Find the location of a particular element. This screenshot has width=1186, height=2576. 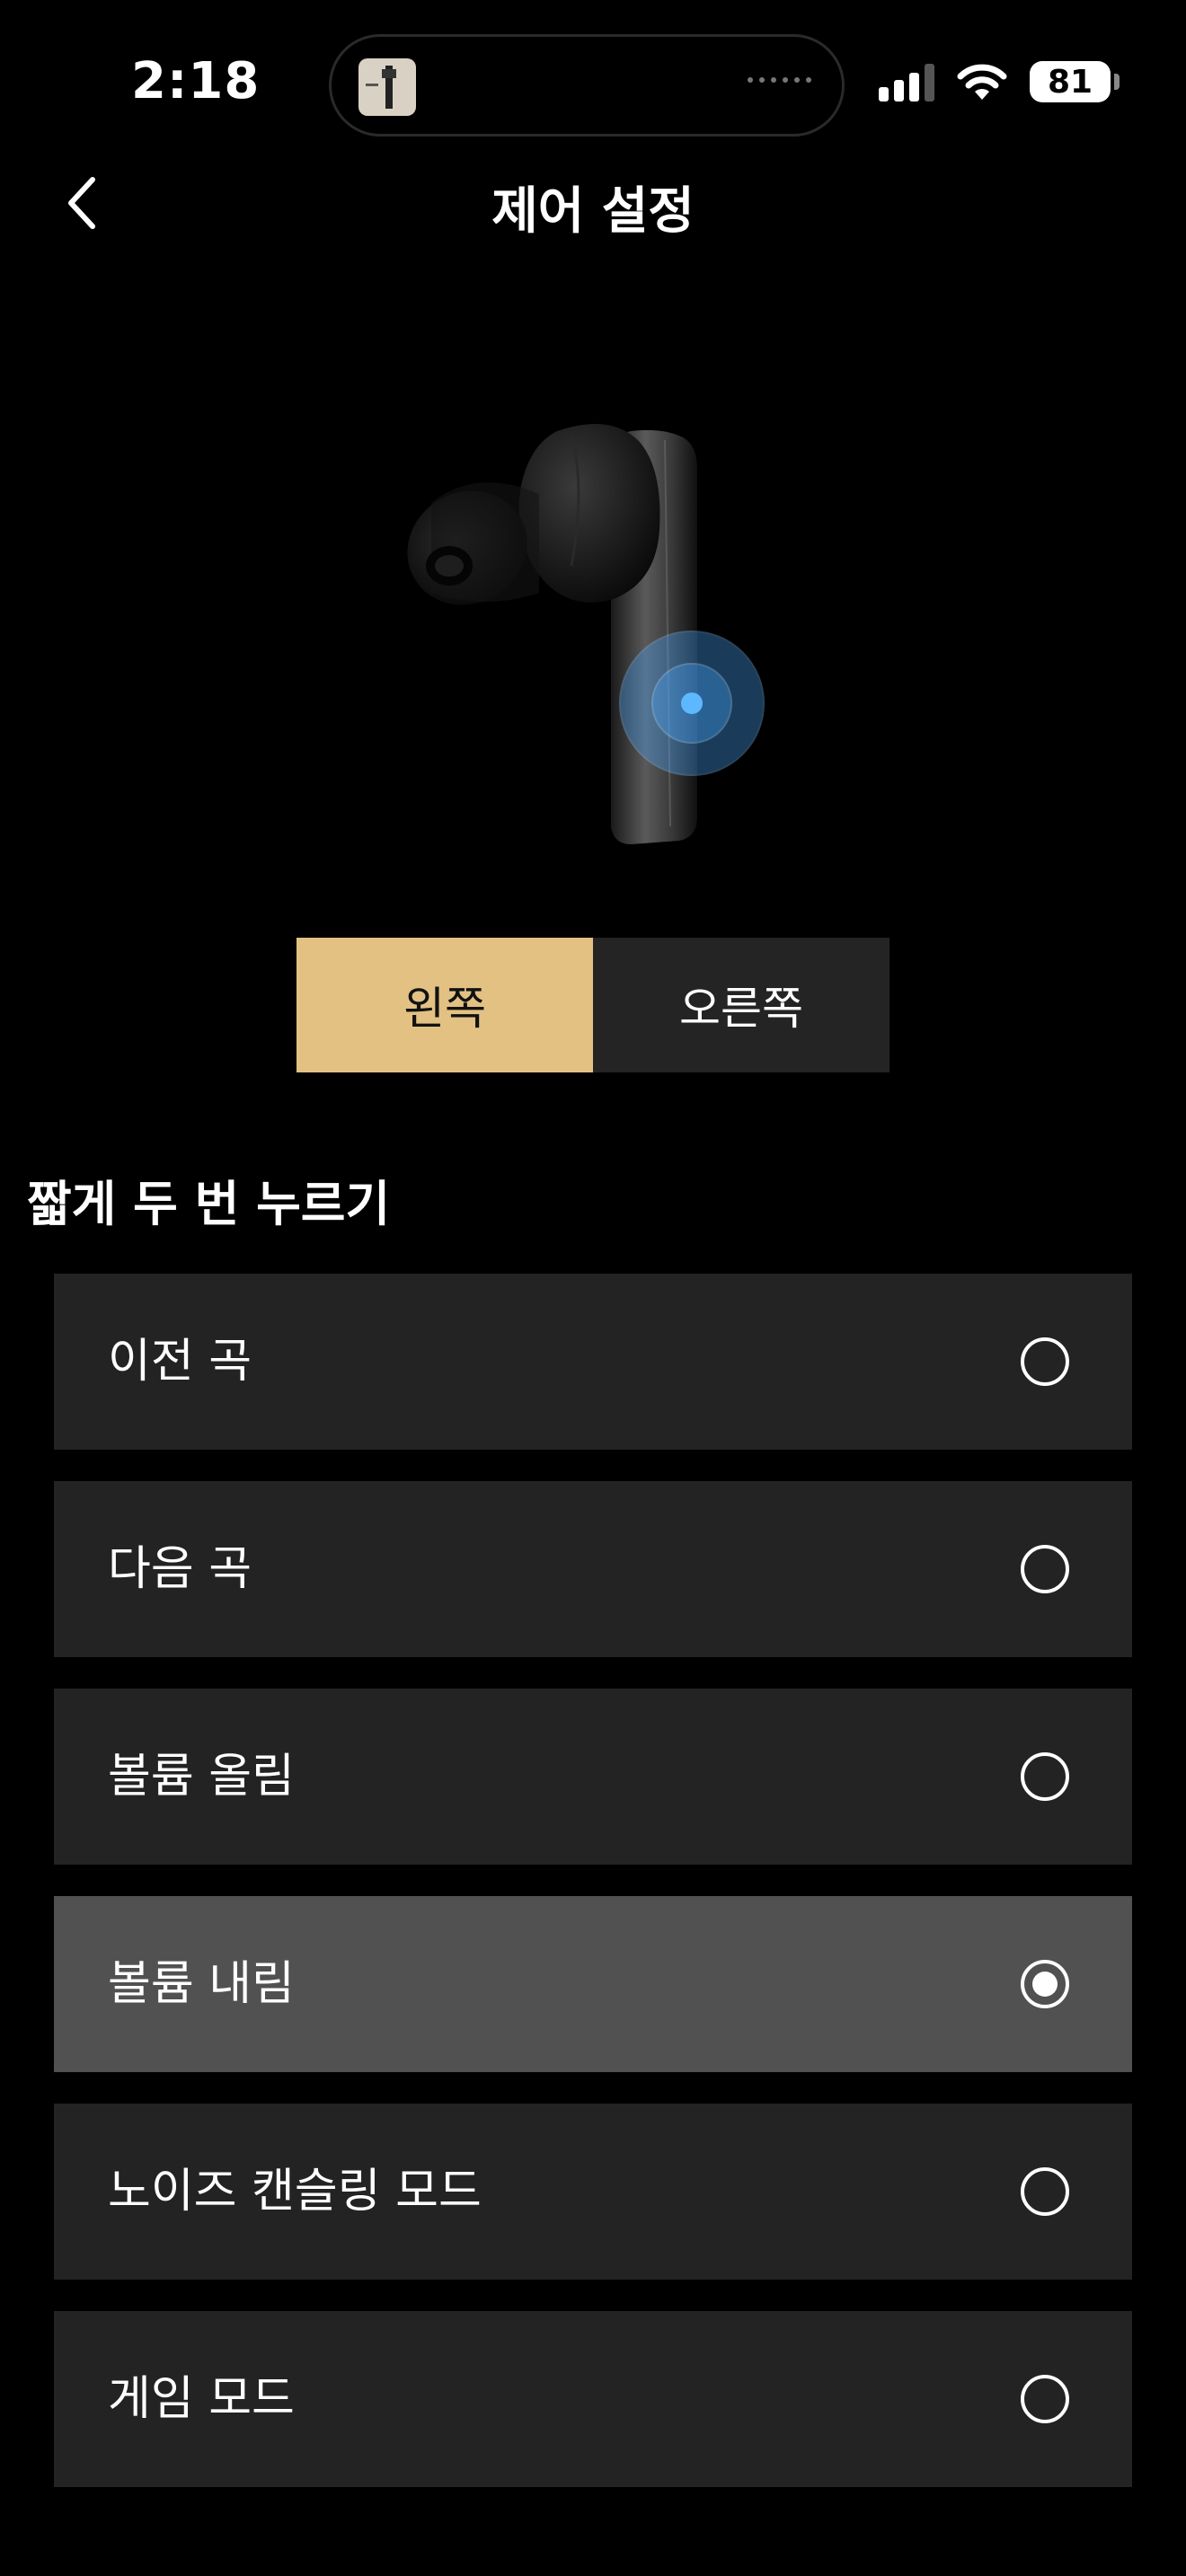

section-title: 짧게 두 번 누르기 is located at coordinates (209, 1204).